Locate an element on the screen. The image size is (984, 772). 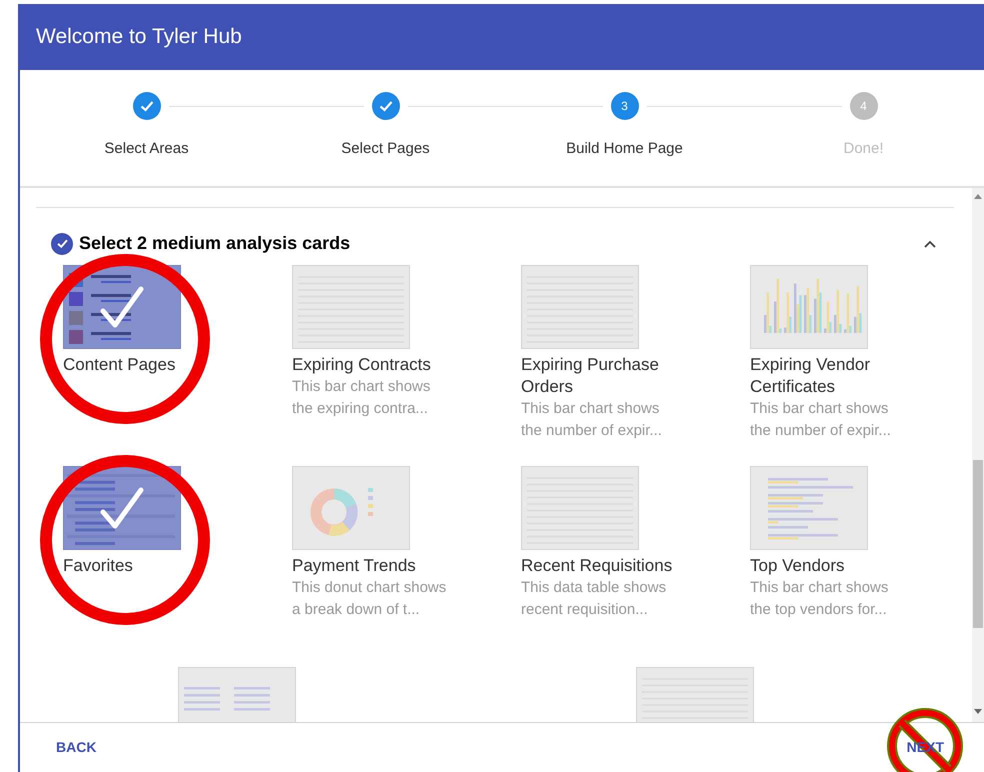
step-label: Select Areas is located at coordinates (146, 149).